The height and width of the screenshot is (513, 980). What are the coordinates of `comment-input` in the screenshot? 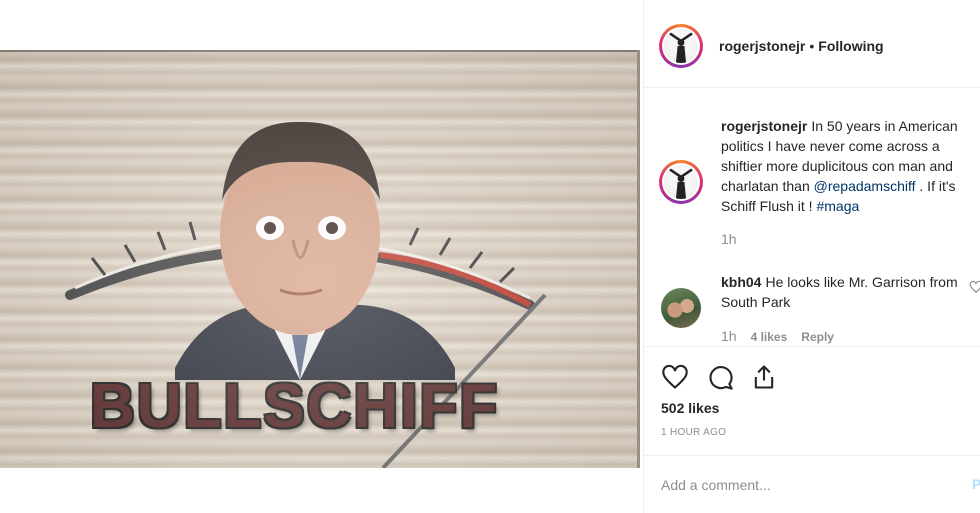 It's located at (801, 485).